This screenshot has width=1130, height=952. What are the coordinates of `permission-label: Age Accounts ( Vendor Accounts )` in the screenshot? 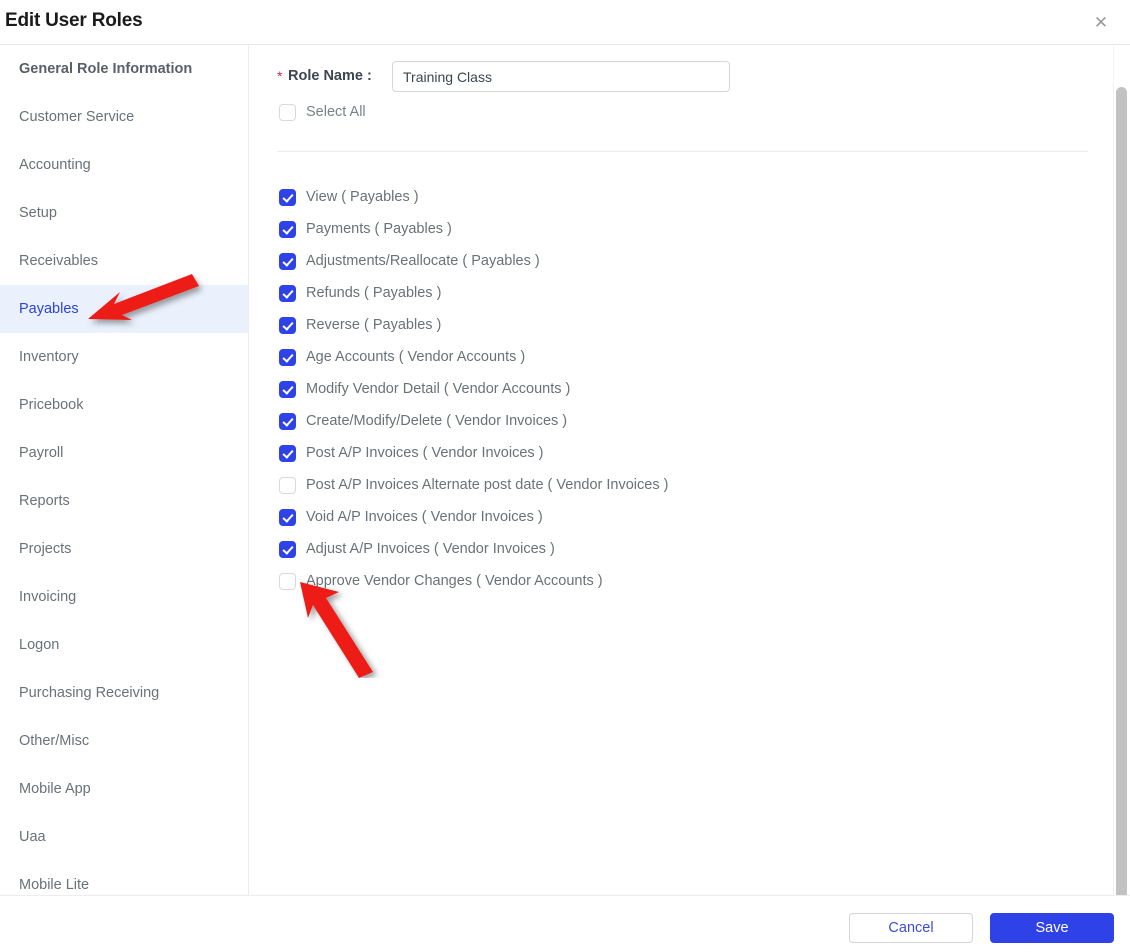 It's located at (416, 357).